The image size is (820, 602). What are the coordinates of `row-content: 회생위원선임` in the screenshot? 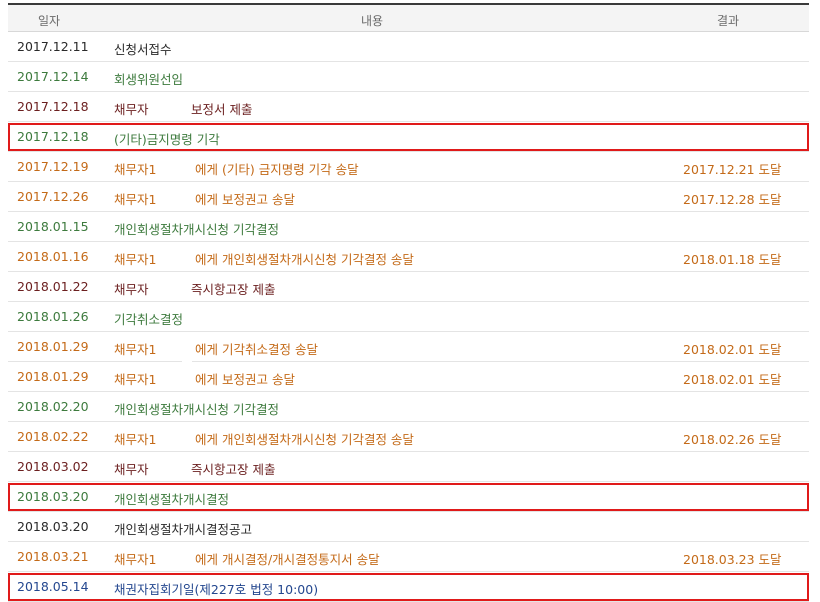 It's located at (149, 79).